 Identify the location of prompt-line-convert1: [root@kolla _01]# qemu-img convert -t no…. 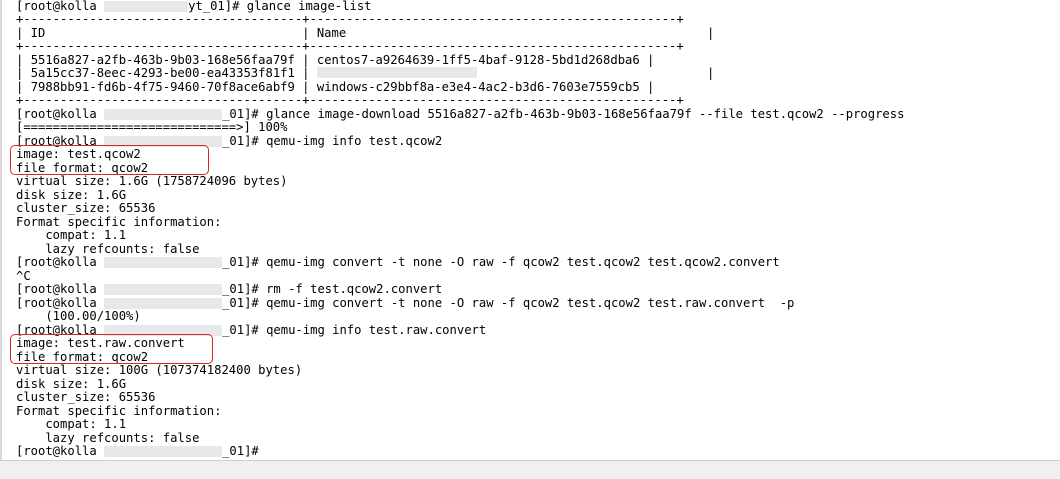
(398, 262).